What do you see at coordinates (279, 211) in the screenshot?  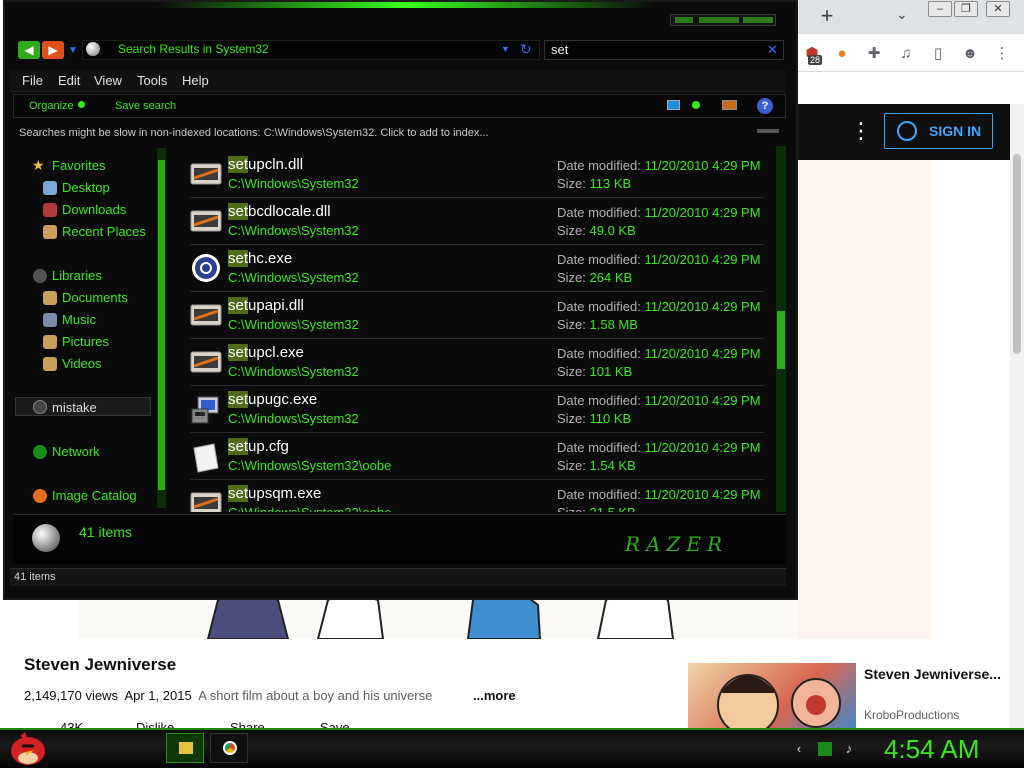 I see `file-name: setbcdlocale.dll` at bounding box center [279, 211].